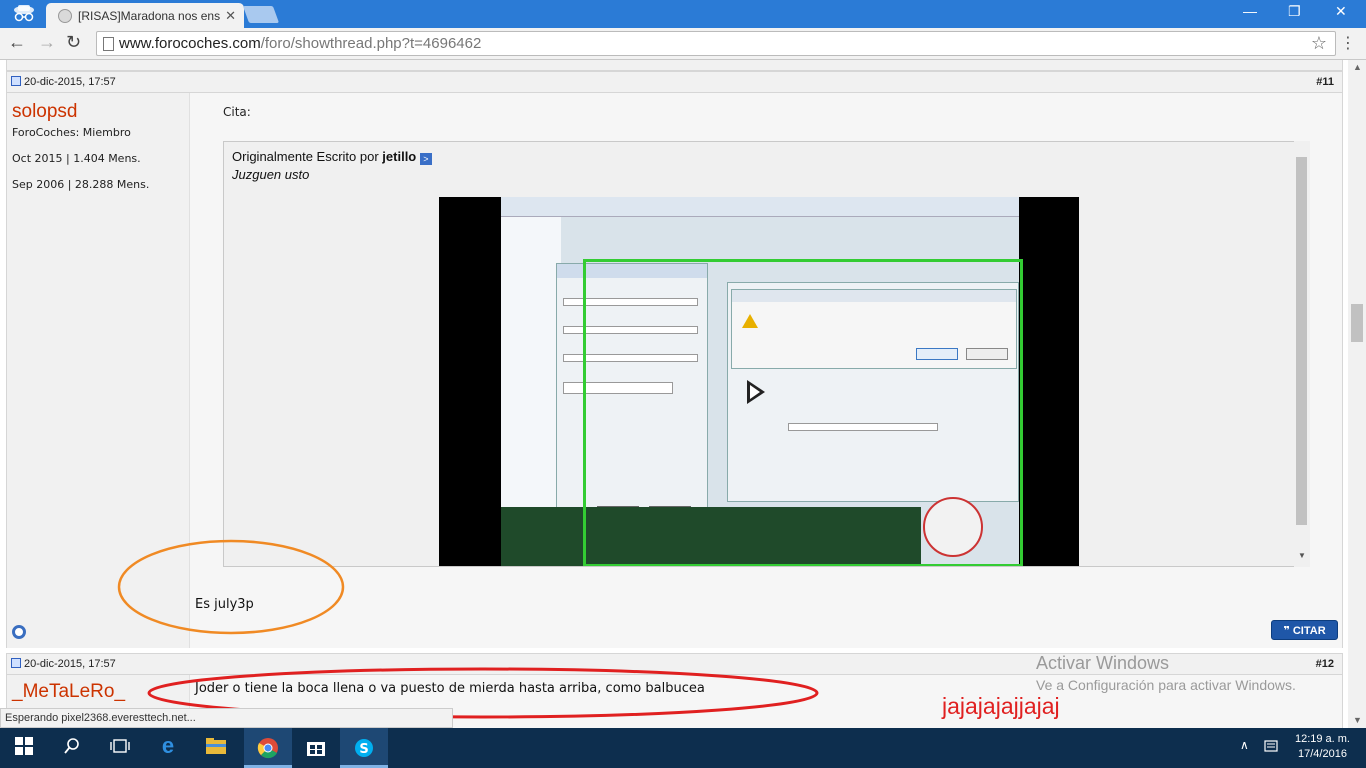 This screenshot has height=768, width=1366. I want to click on previous-post-bottom, so click(674, 65).